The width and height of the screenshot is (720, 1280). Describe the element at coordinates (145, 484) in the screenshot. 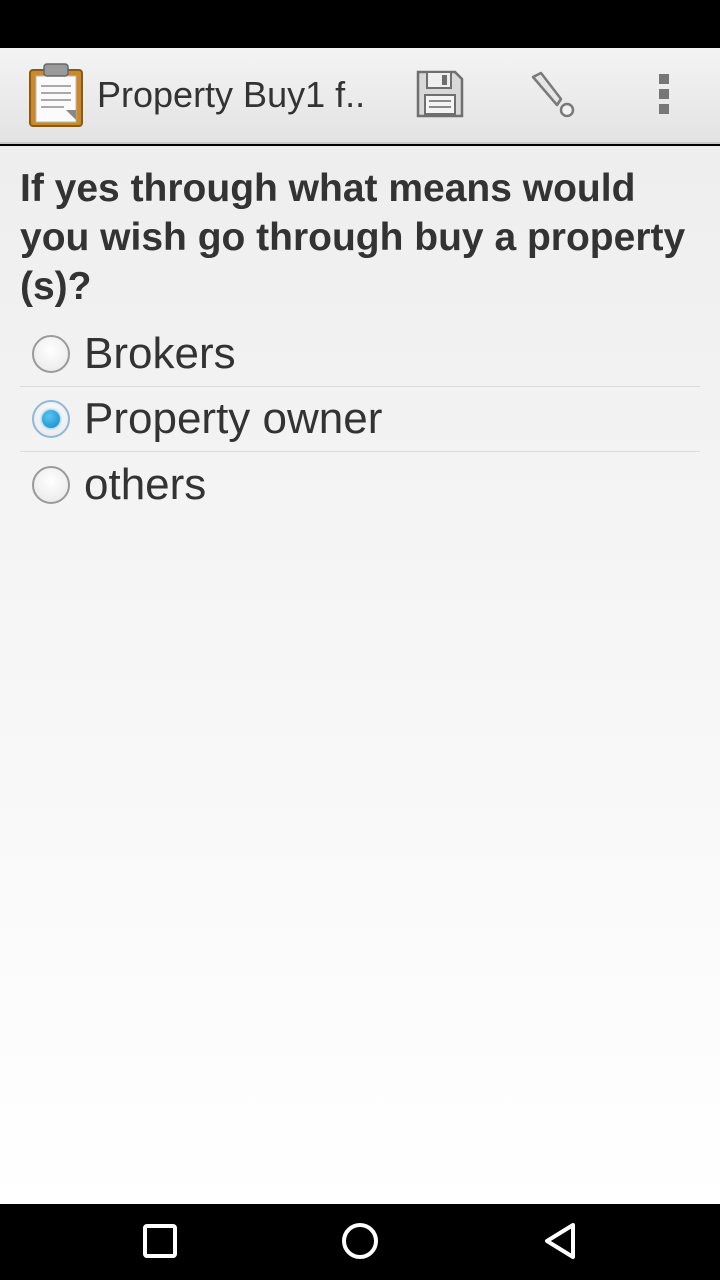

I see `option-label: others` at that location.